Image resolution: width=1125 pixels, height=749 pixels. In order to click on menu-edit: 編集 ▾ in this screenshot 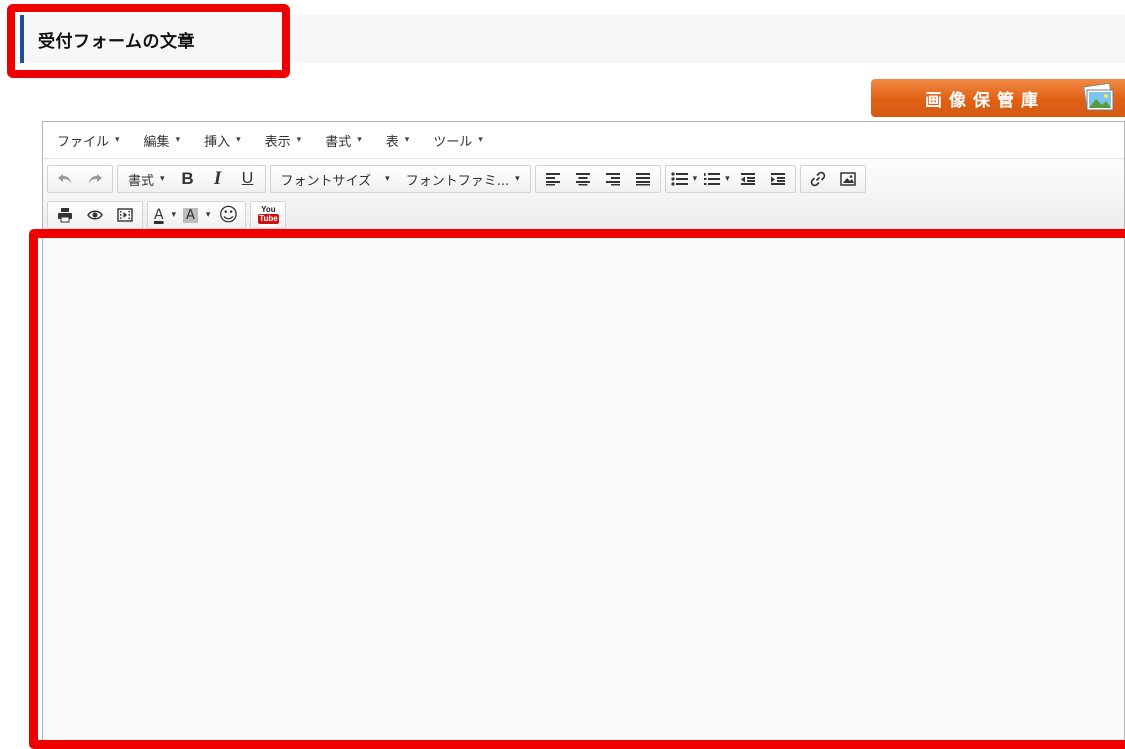, I will do `click(162, 140)`.